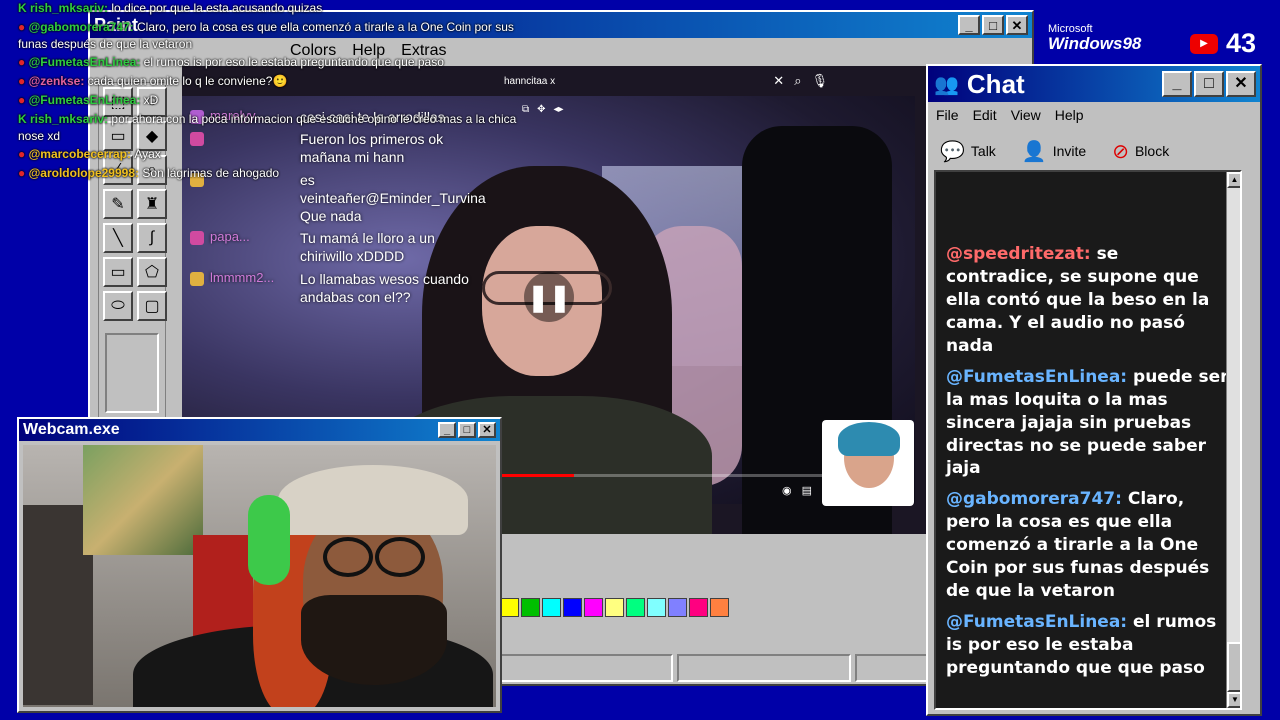 The height and width of the screenshot is (720, 1280). What do you see at coordinates (541, 109) in the screenshot?
I see `expand-icon: ✥` at bounding box center [541, 109].